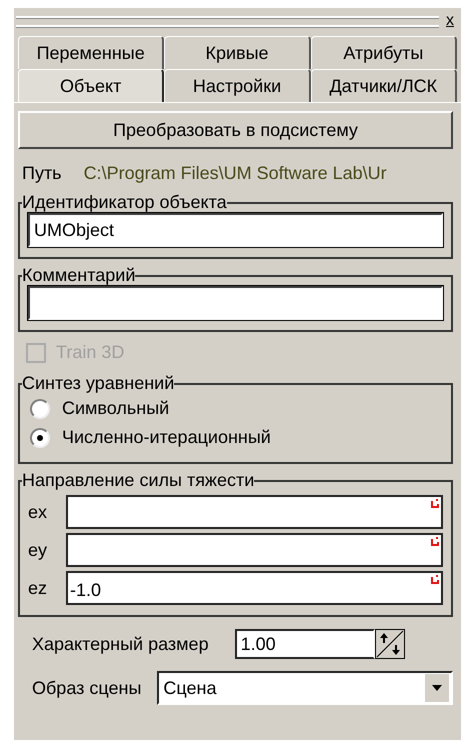 Image resolution: width=467 pixels, height=746 pixels. I want to click on field-label: ey, so click(38, 550).